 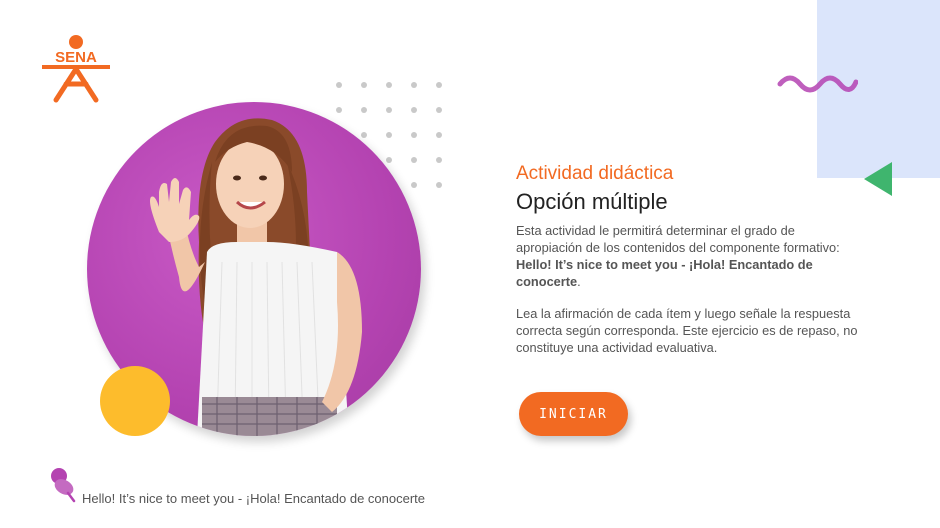 I want to click on decorative-yellow-circle, so click(x=135, y=401).